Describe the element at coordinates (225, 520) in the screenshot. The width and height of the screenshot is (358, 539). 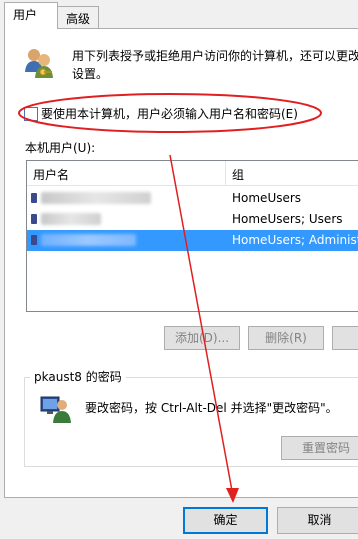
I see `ok-button: 确定` at that location.